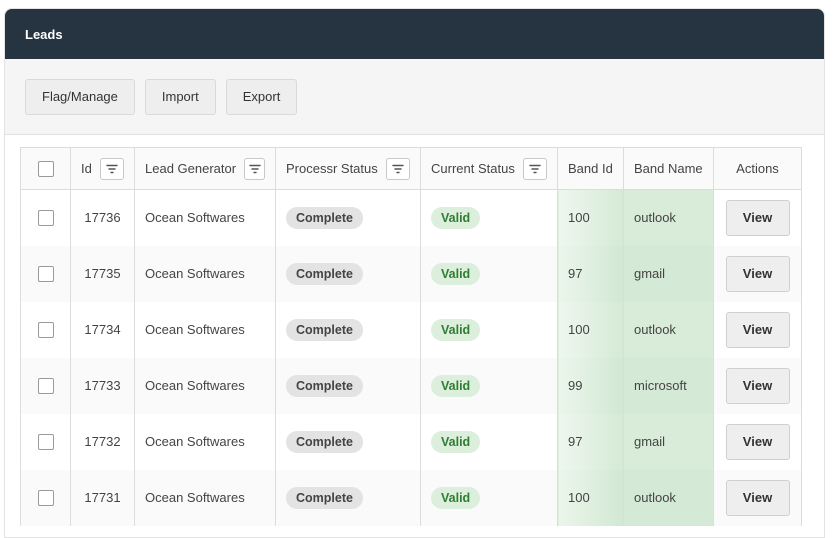  Describe the element at coordinates (668, 385) in the screenshot. I see `row-band-name: microsoft` at that location.